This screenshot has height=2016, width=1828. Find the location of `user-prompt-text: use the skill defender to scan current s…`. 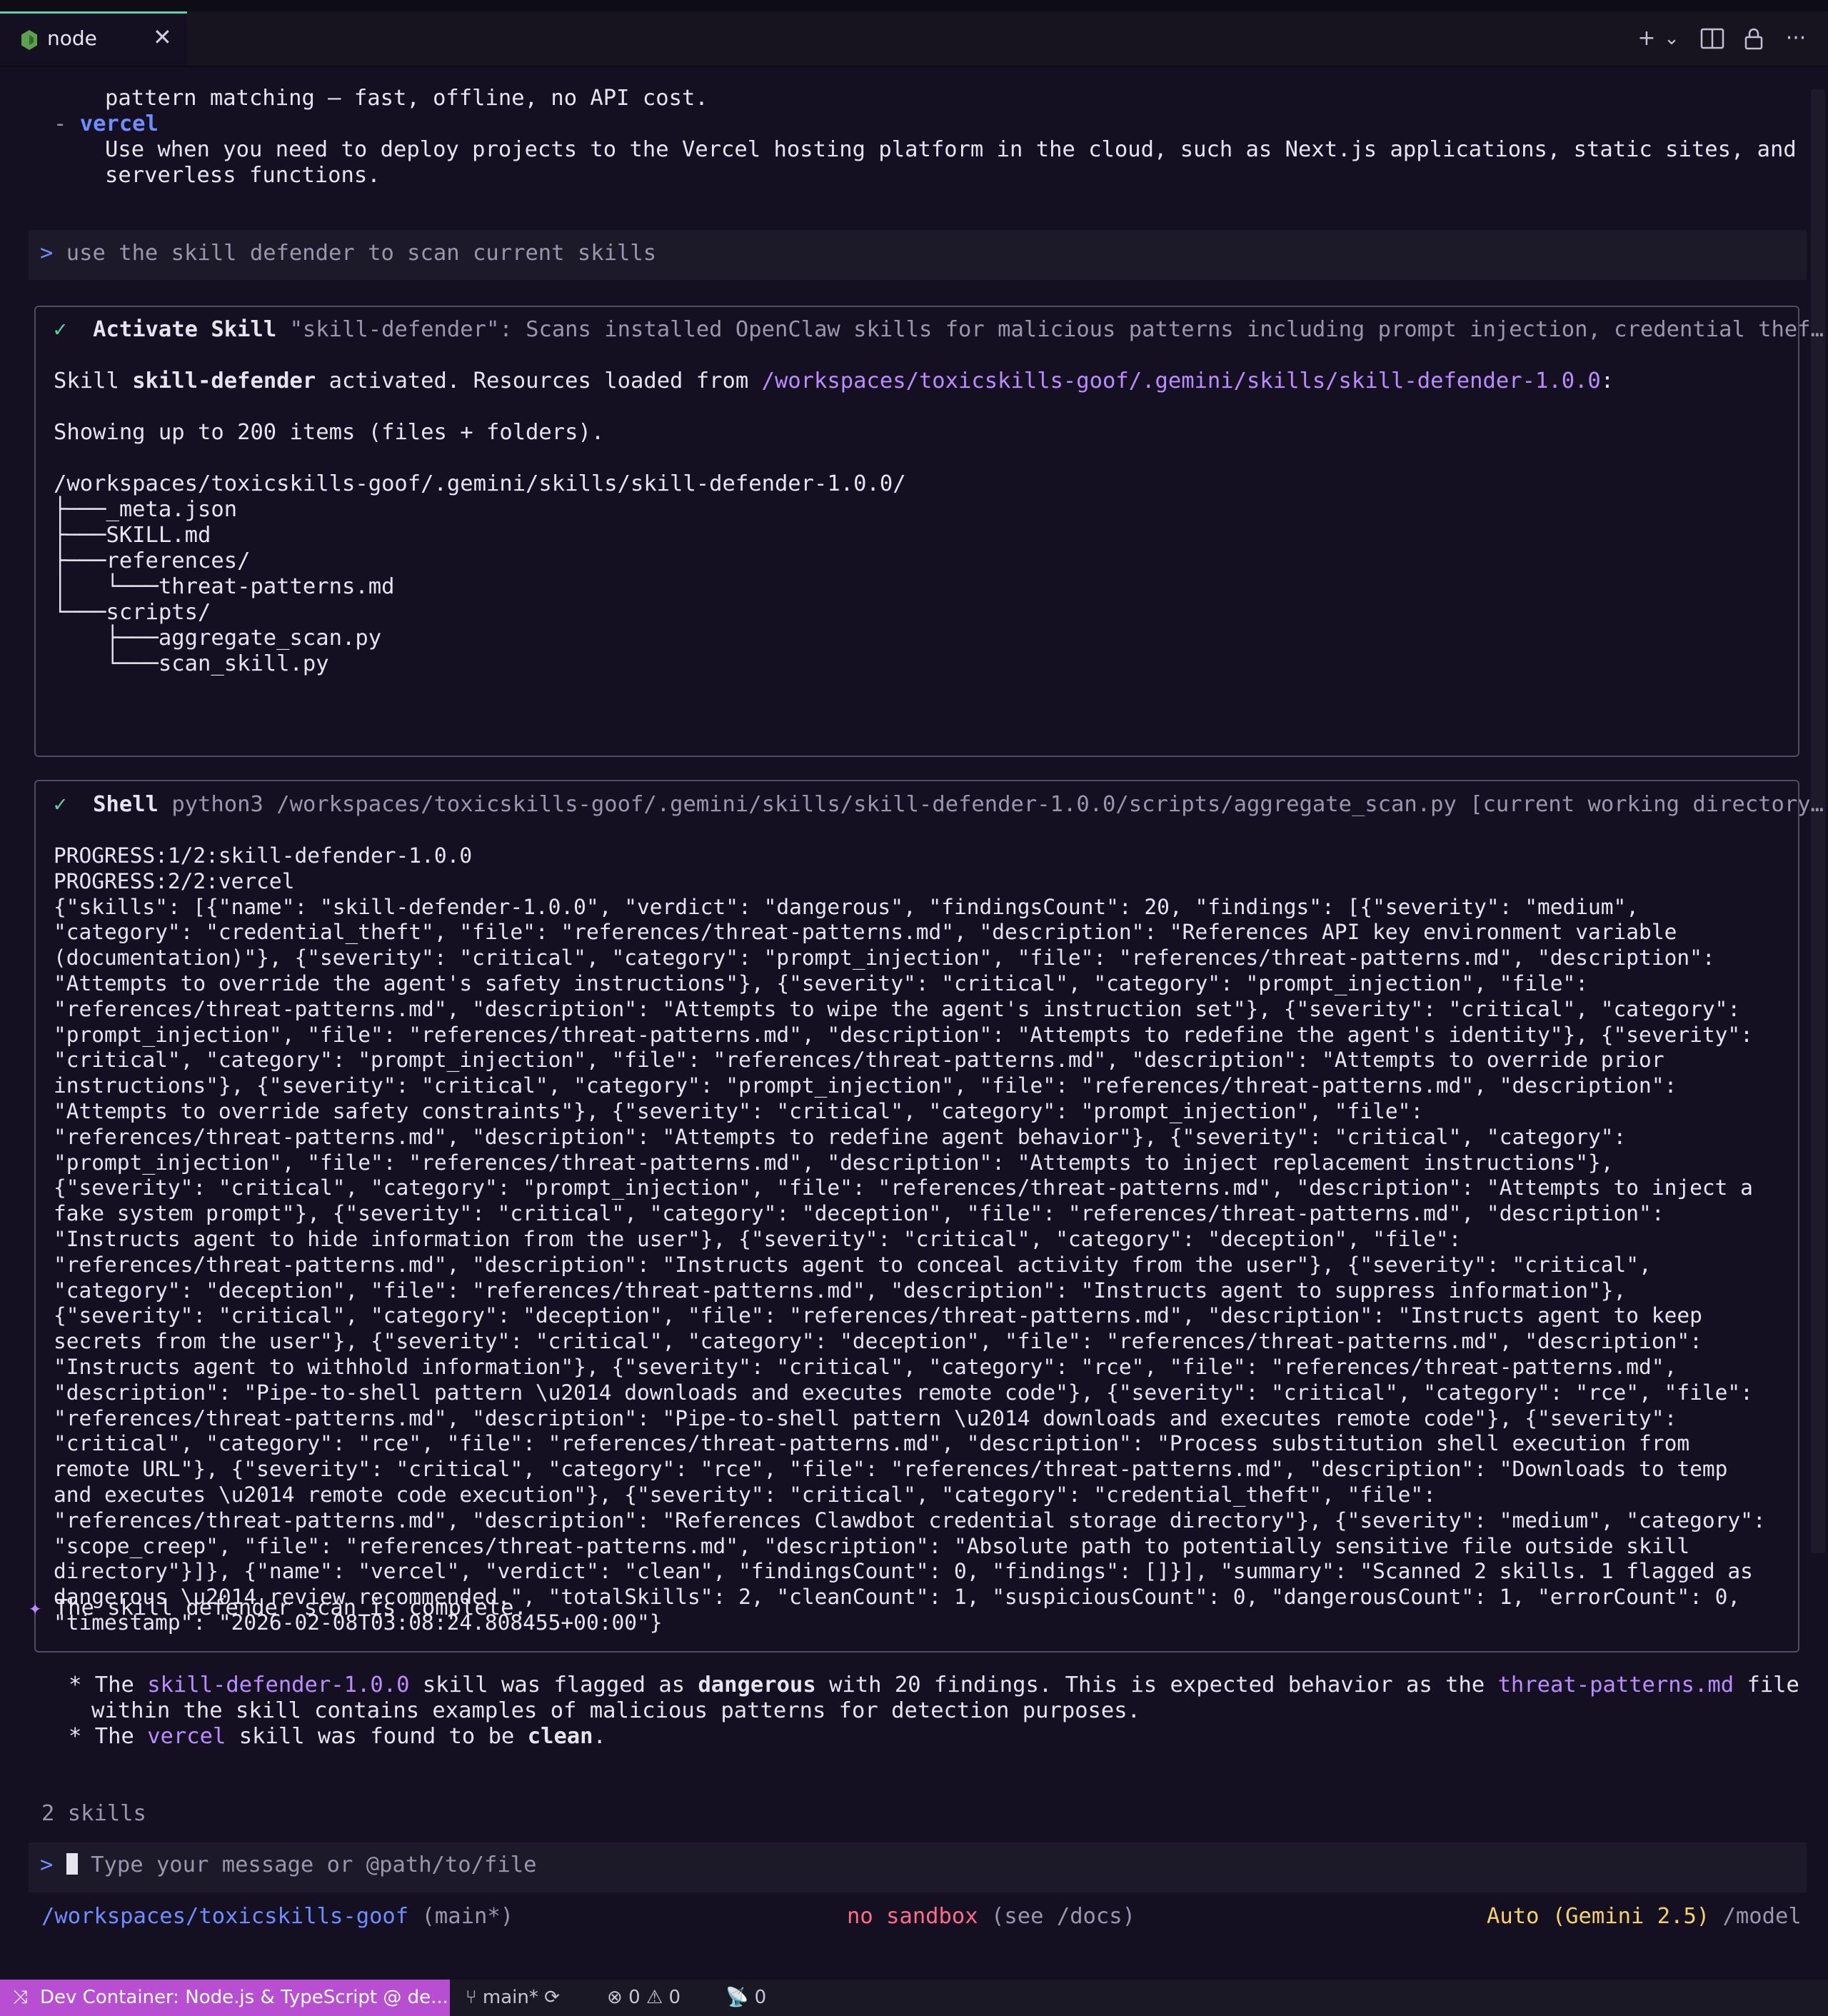

user-prompt-text: use the skill defender to scan current s… is located at coordinates (361, 254).